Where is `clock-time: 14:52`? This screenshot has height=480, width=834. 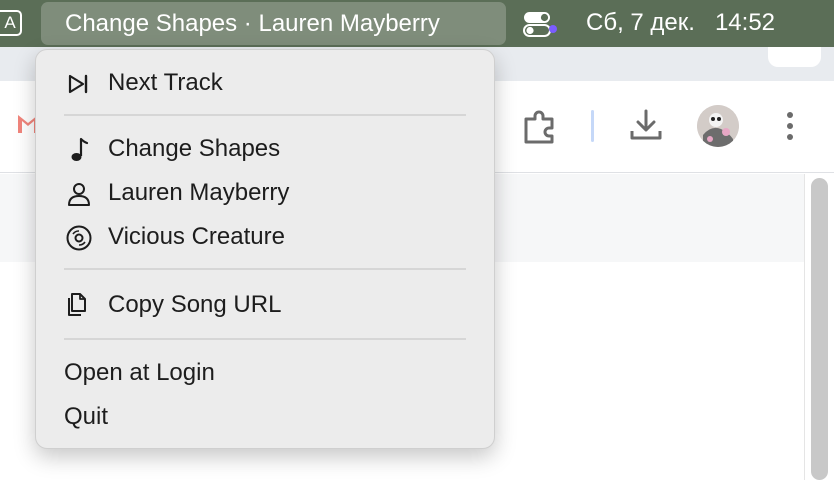 clock-time: 14:52 is located at coordinates (745, 22).